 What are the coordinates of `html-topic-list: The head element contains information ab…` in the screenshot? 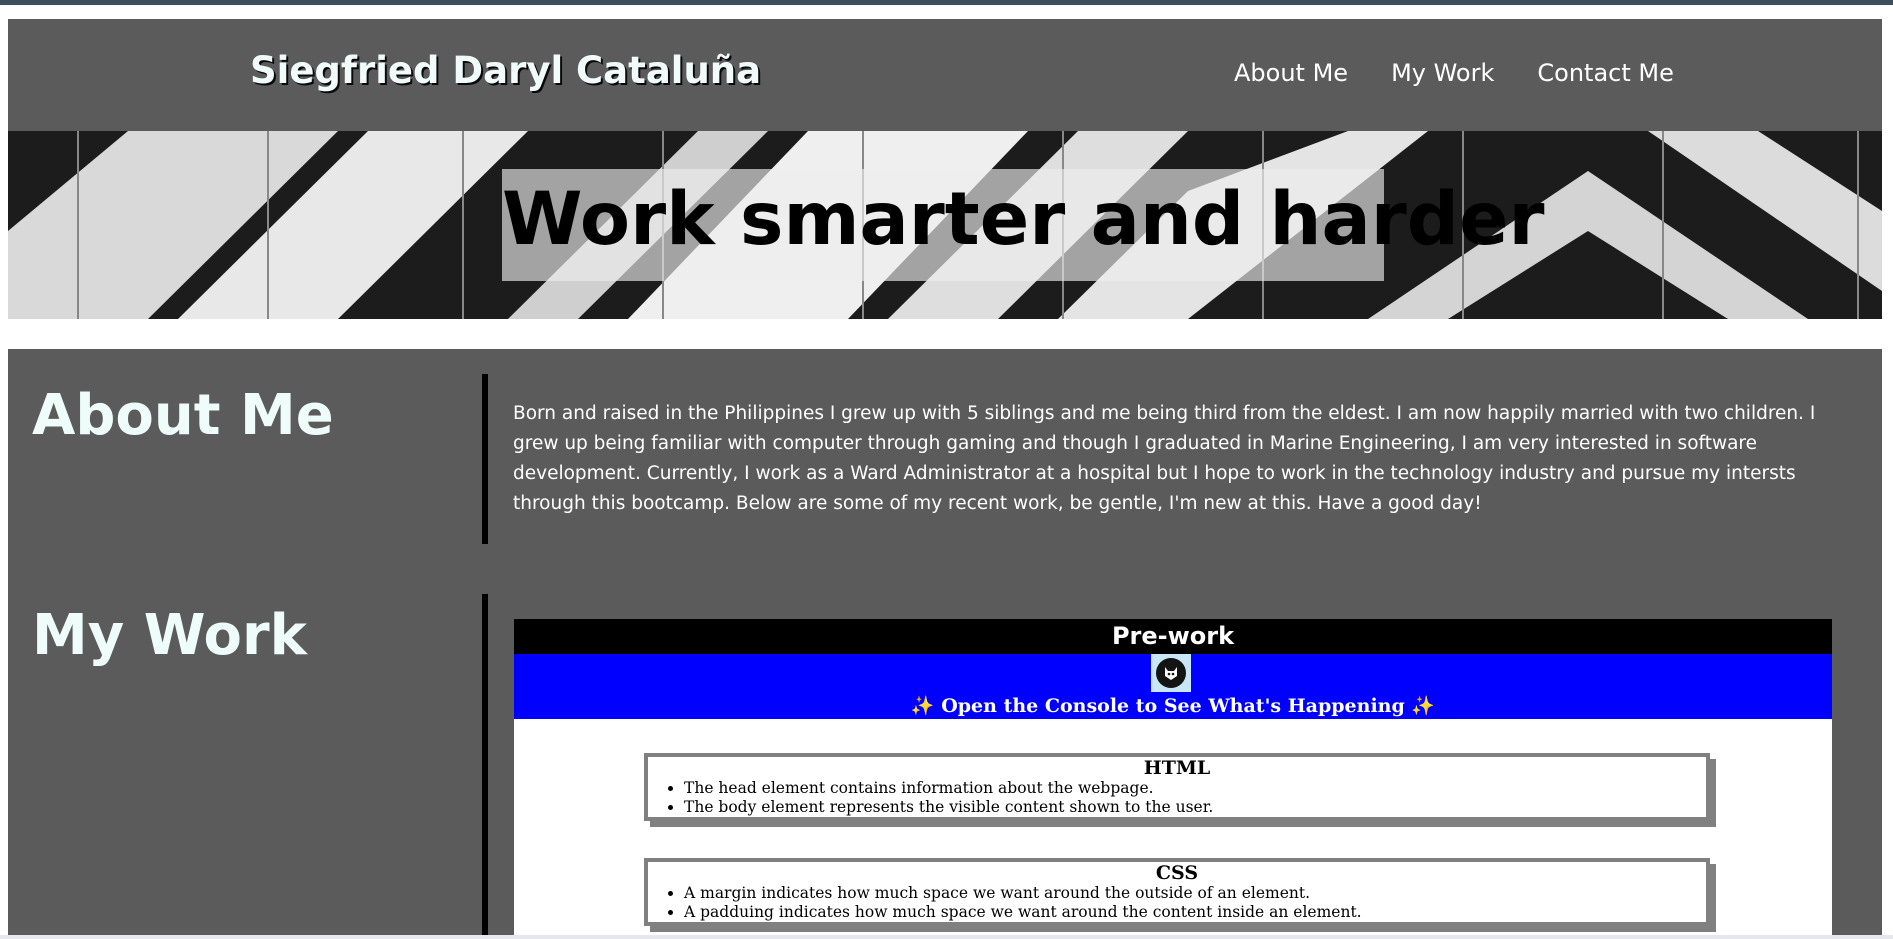 It's located at (1177, 798).